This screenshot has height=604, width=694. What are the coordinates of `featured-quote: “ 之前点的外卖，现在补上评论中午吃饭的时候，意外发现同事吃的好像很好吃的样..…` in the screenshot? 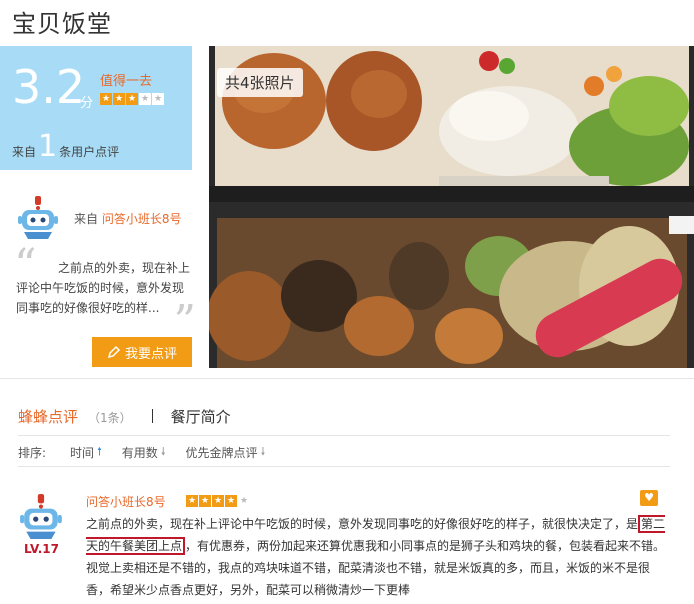 It's located at (105, 294).